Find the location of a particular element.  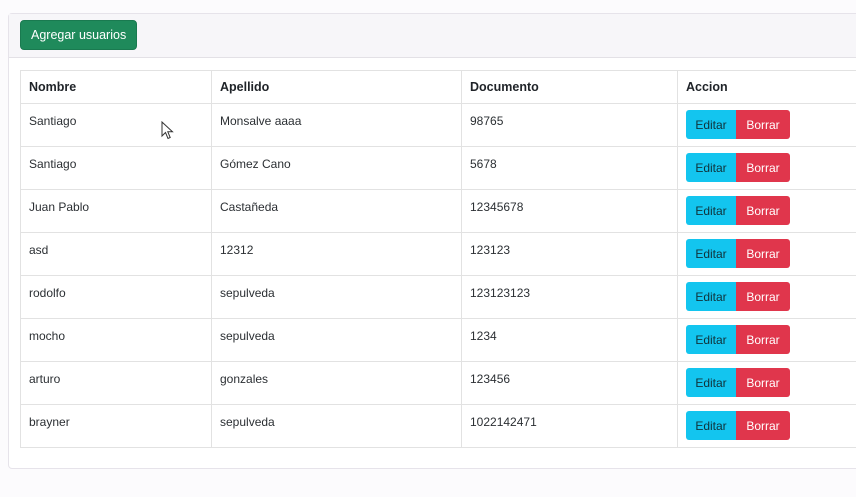

table-row: asd 12312 123123 Editar Borrar is located at coordinates (438, 254).